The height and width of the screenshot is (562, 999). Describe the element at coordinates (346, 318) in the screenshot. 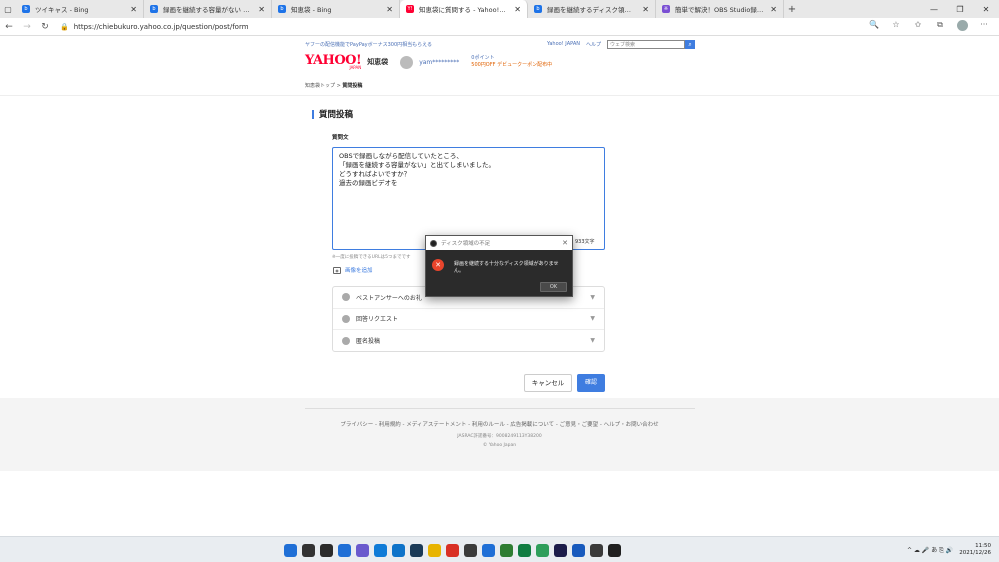

I see `person-icon` at that location.